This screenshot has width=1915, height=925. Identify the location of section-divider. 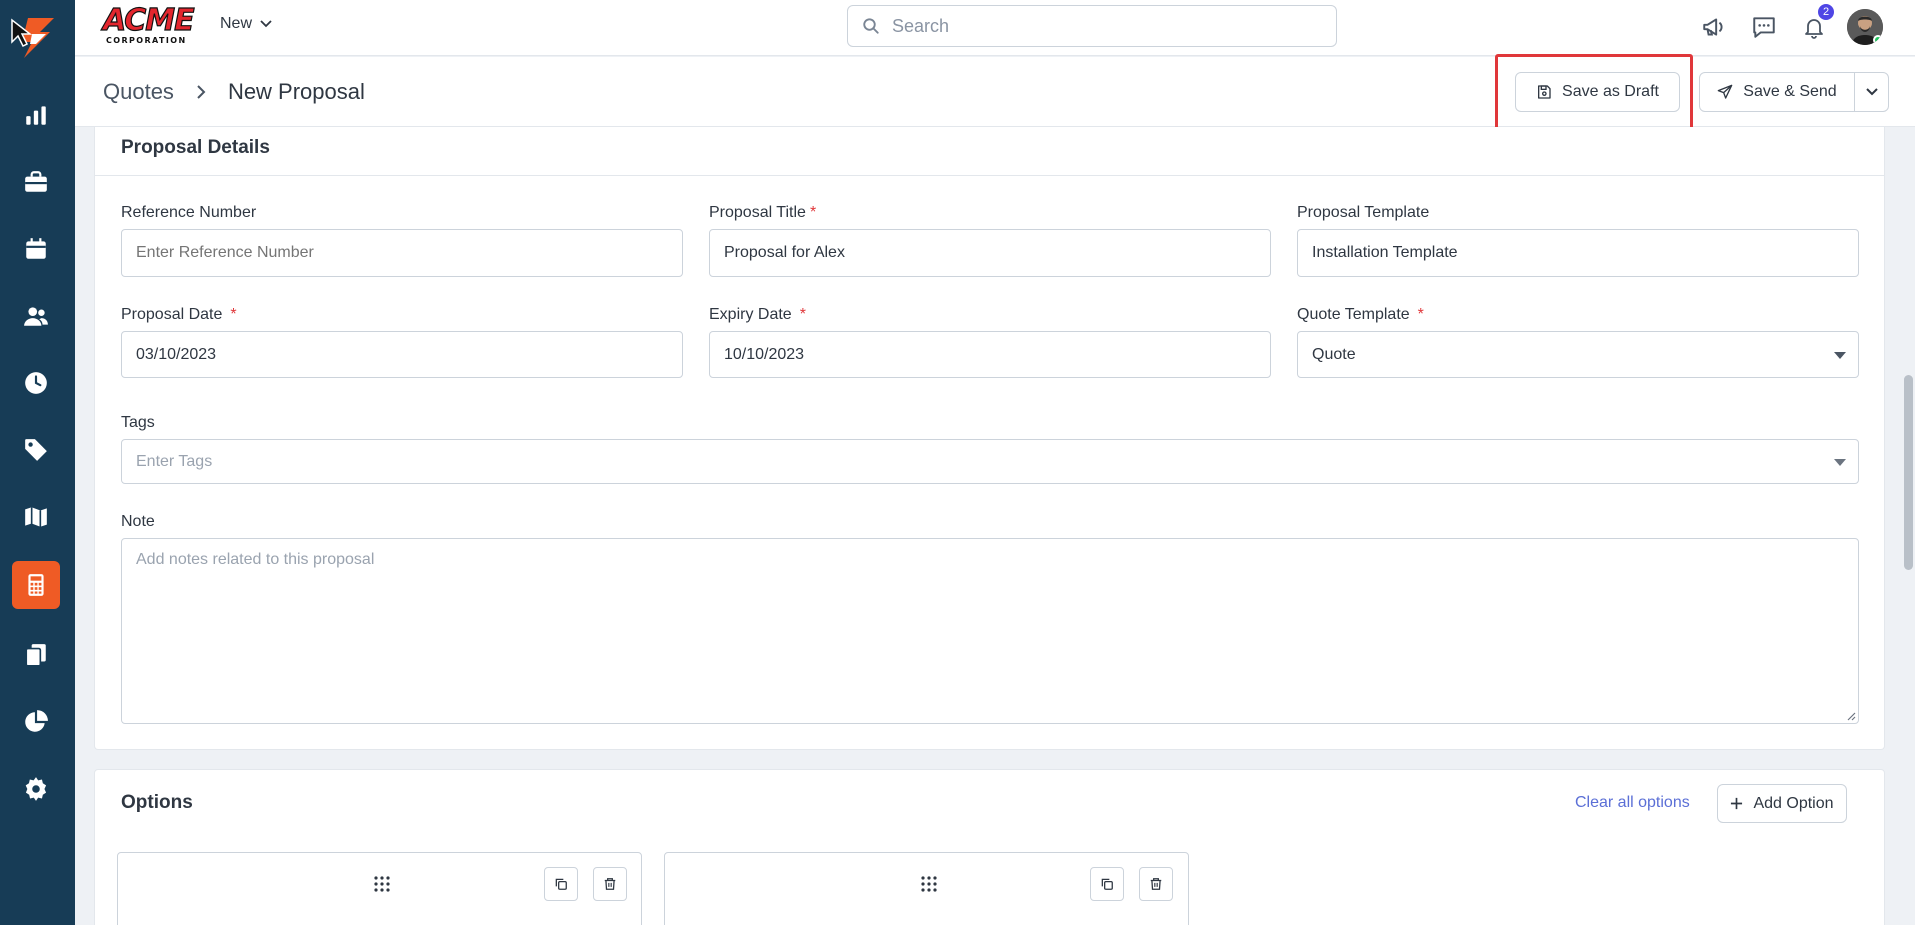
(989, 175).